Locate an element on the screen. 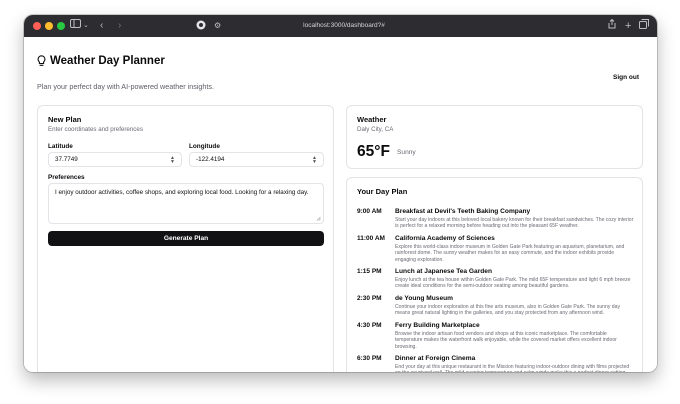  plan-item-title: Lunch at Japanese Tea Garden is located at coordinates (443, 271).